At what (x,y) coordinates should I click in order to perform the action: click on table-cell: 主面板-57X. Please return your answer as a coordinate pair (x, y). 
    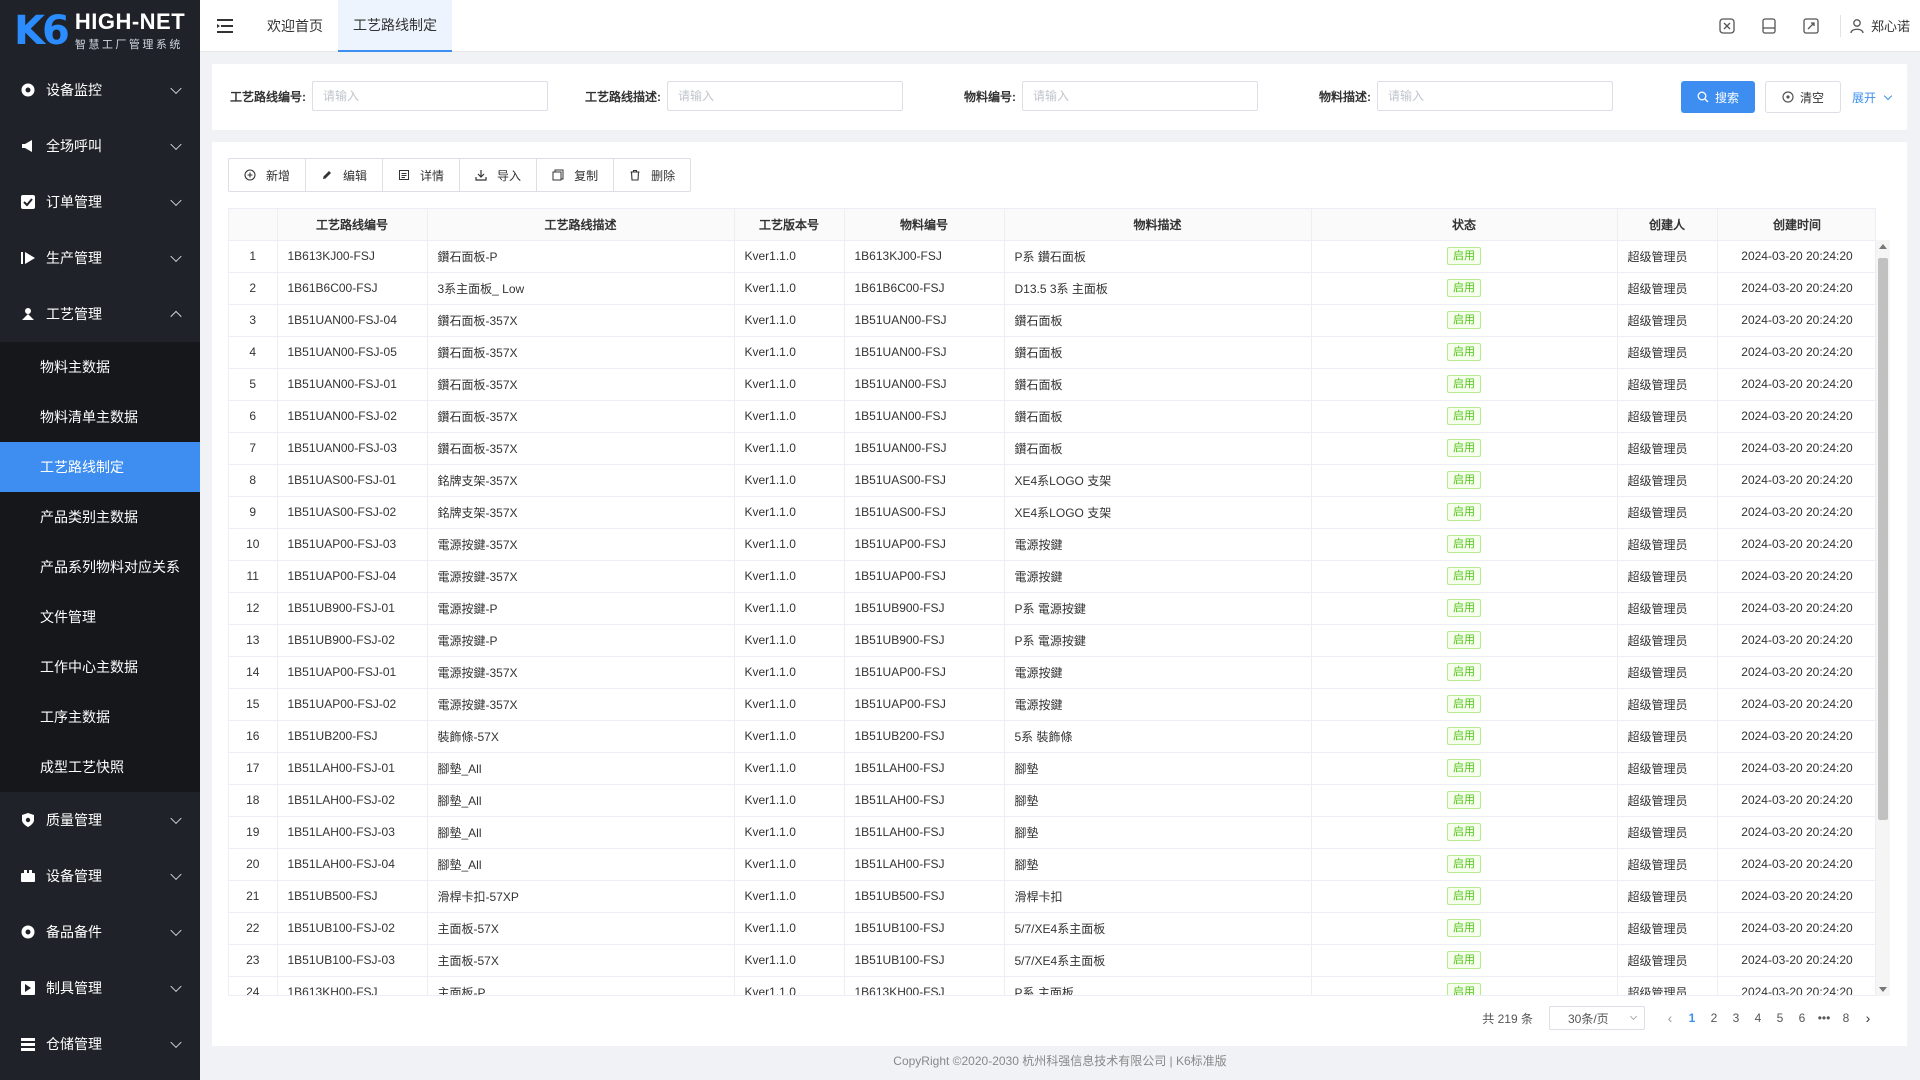
    Looking at the image, I should click on (581, 928).